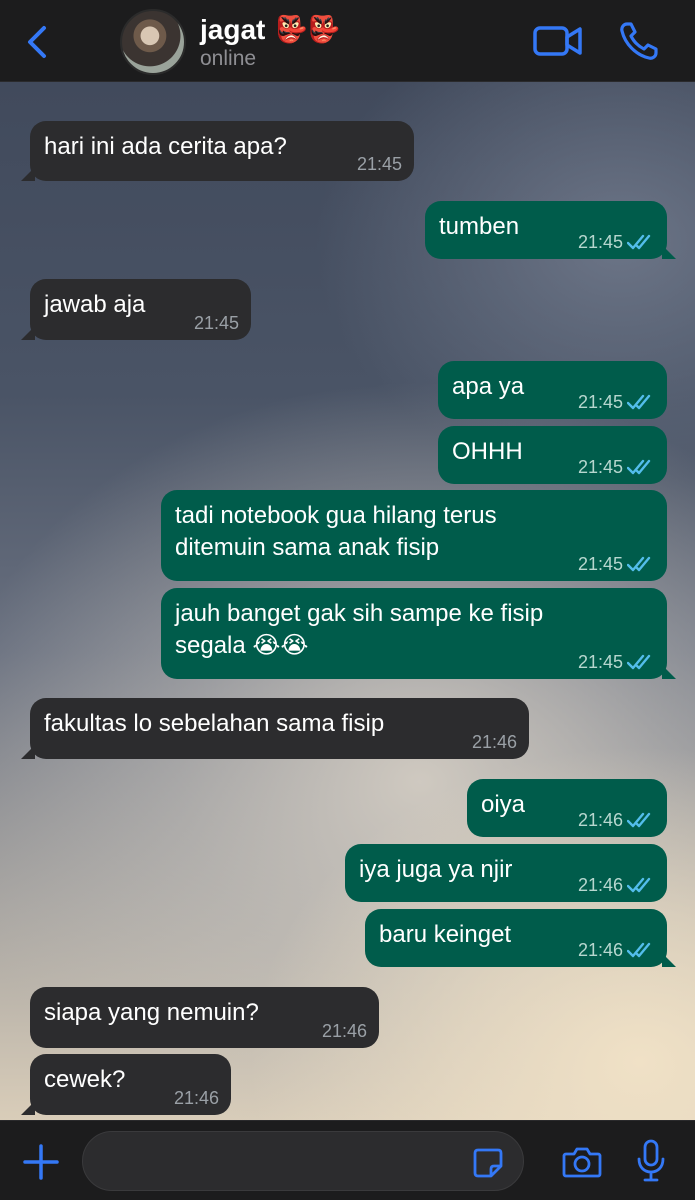 The height and width of the screenshot is (1200, 695). Describe the element at coordinates (85, 1079) in the screenshot. I see `message-text: cewek?` at that location.